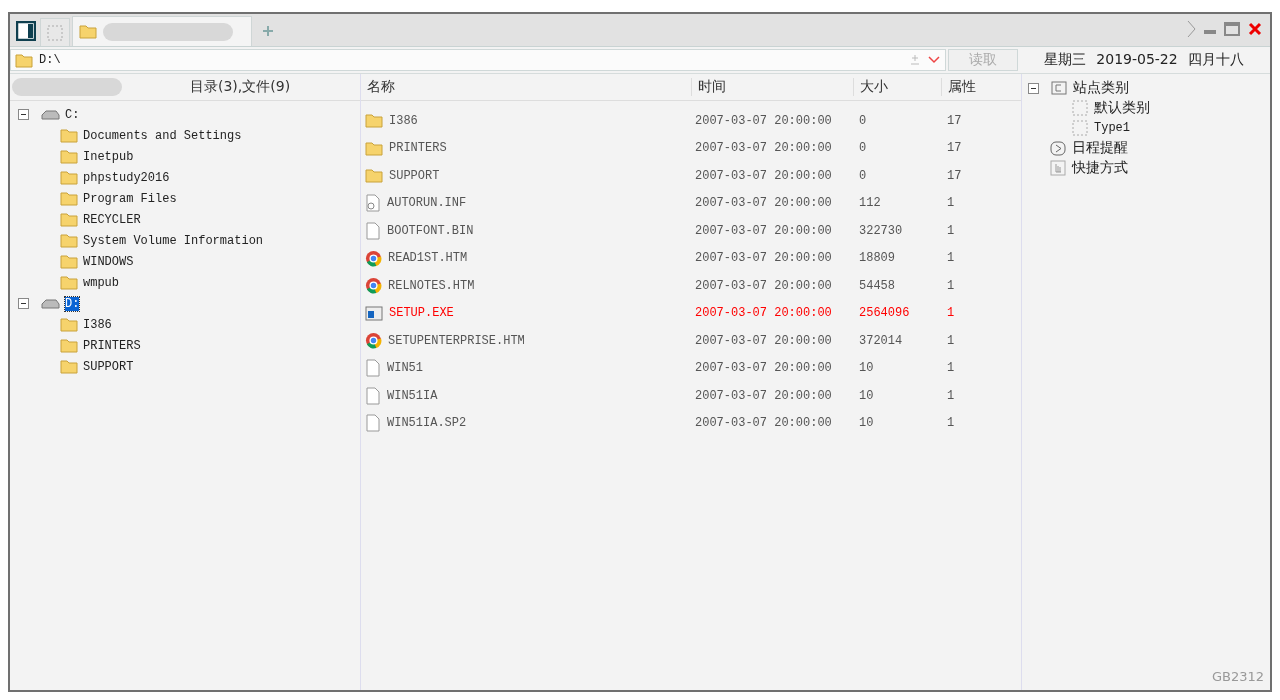 Image resolution: width=1280 pixels, height=700 pixels. What do you see at coordinates (112, 219) in the screenshot?
I see `tree-item: RECYCLER` at bounding box center [112, 219].